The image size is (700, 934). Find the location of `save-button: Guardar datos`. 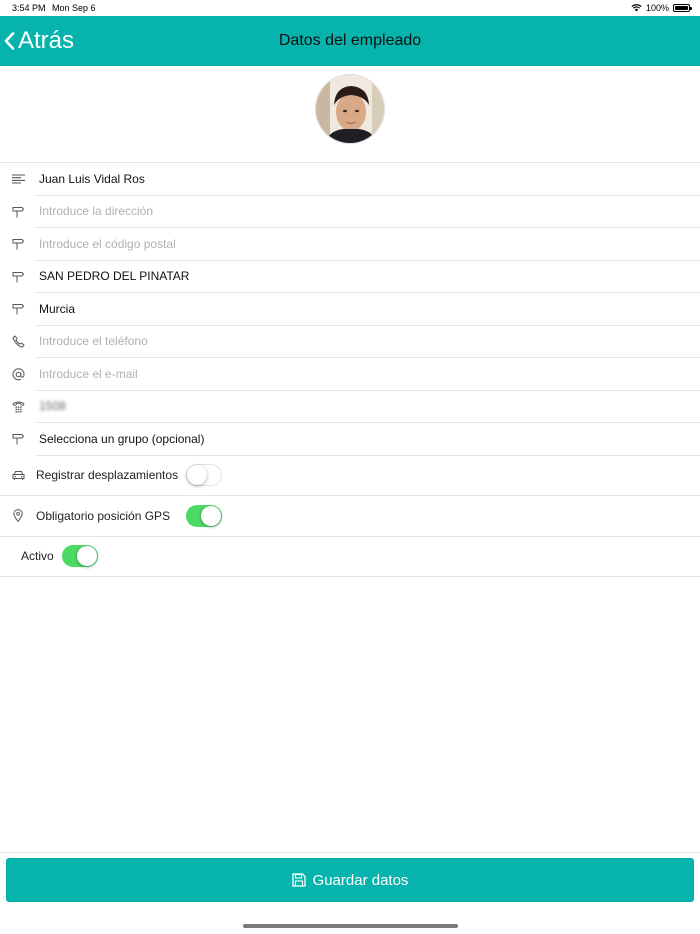

save-button: Guardar datos is located at coordinates (350, 880).